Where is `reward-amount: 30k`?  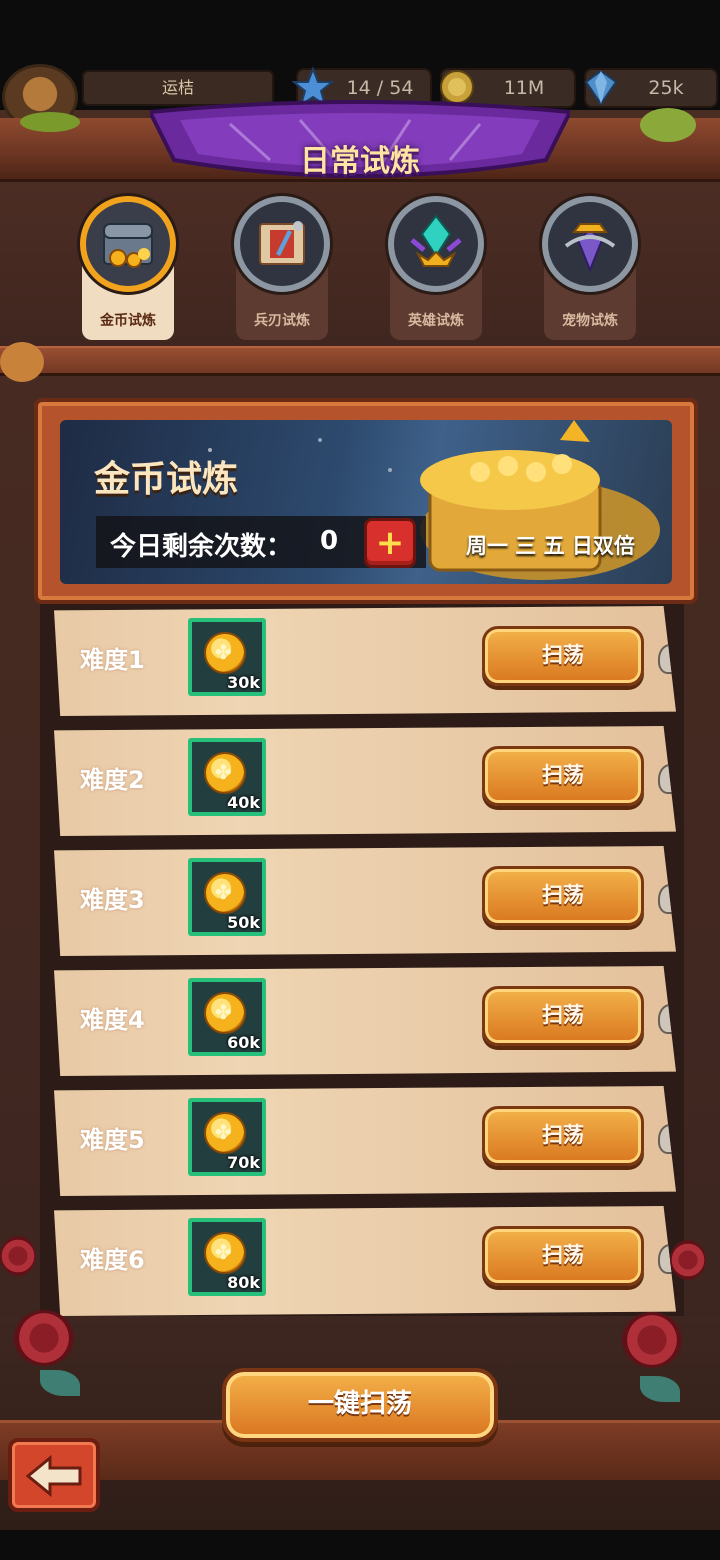
reward-amount: 30k is located at coordinates (243, 682).